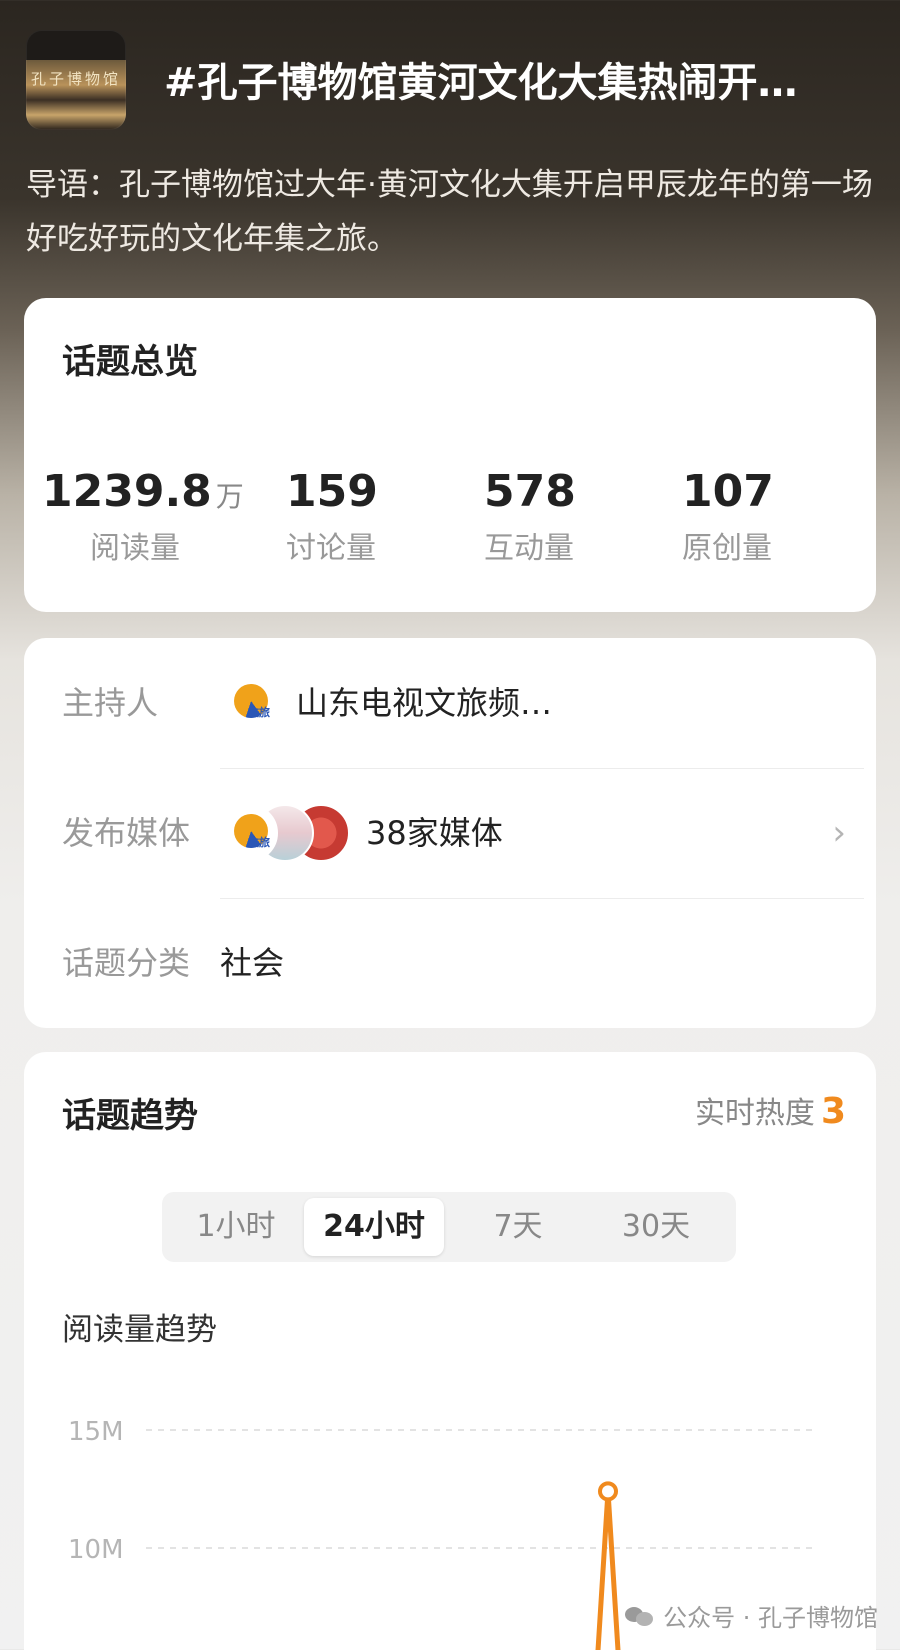 The image size is (900, 1650). What do you see at coordinates (434, 833) in the screenshot?
I see `media-count: 38家媒体` at bounding box center [434, 833].